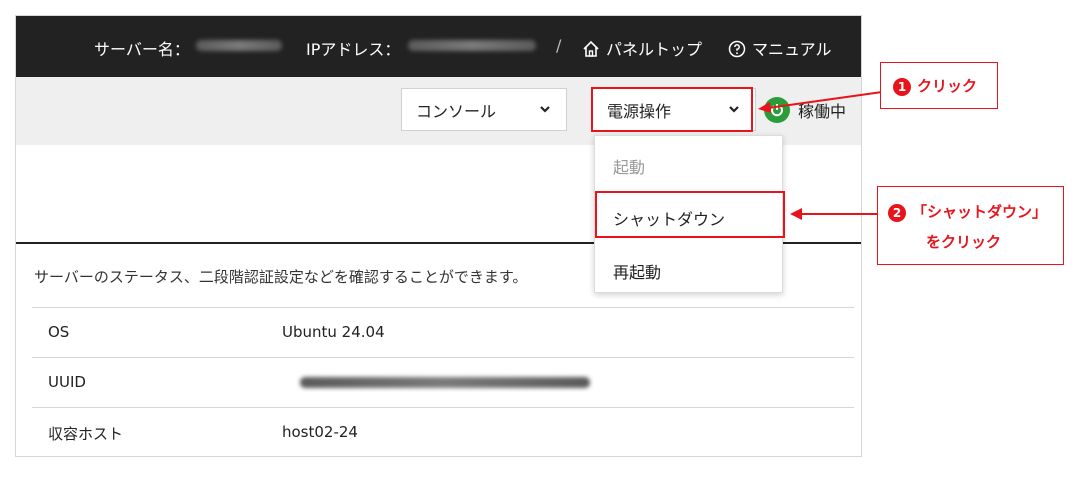  I want to click on step-number-1: 1, so click(902, 86).